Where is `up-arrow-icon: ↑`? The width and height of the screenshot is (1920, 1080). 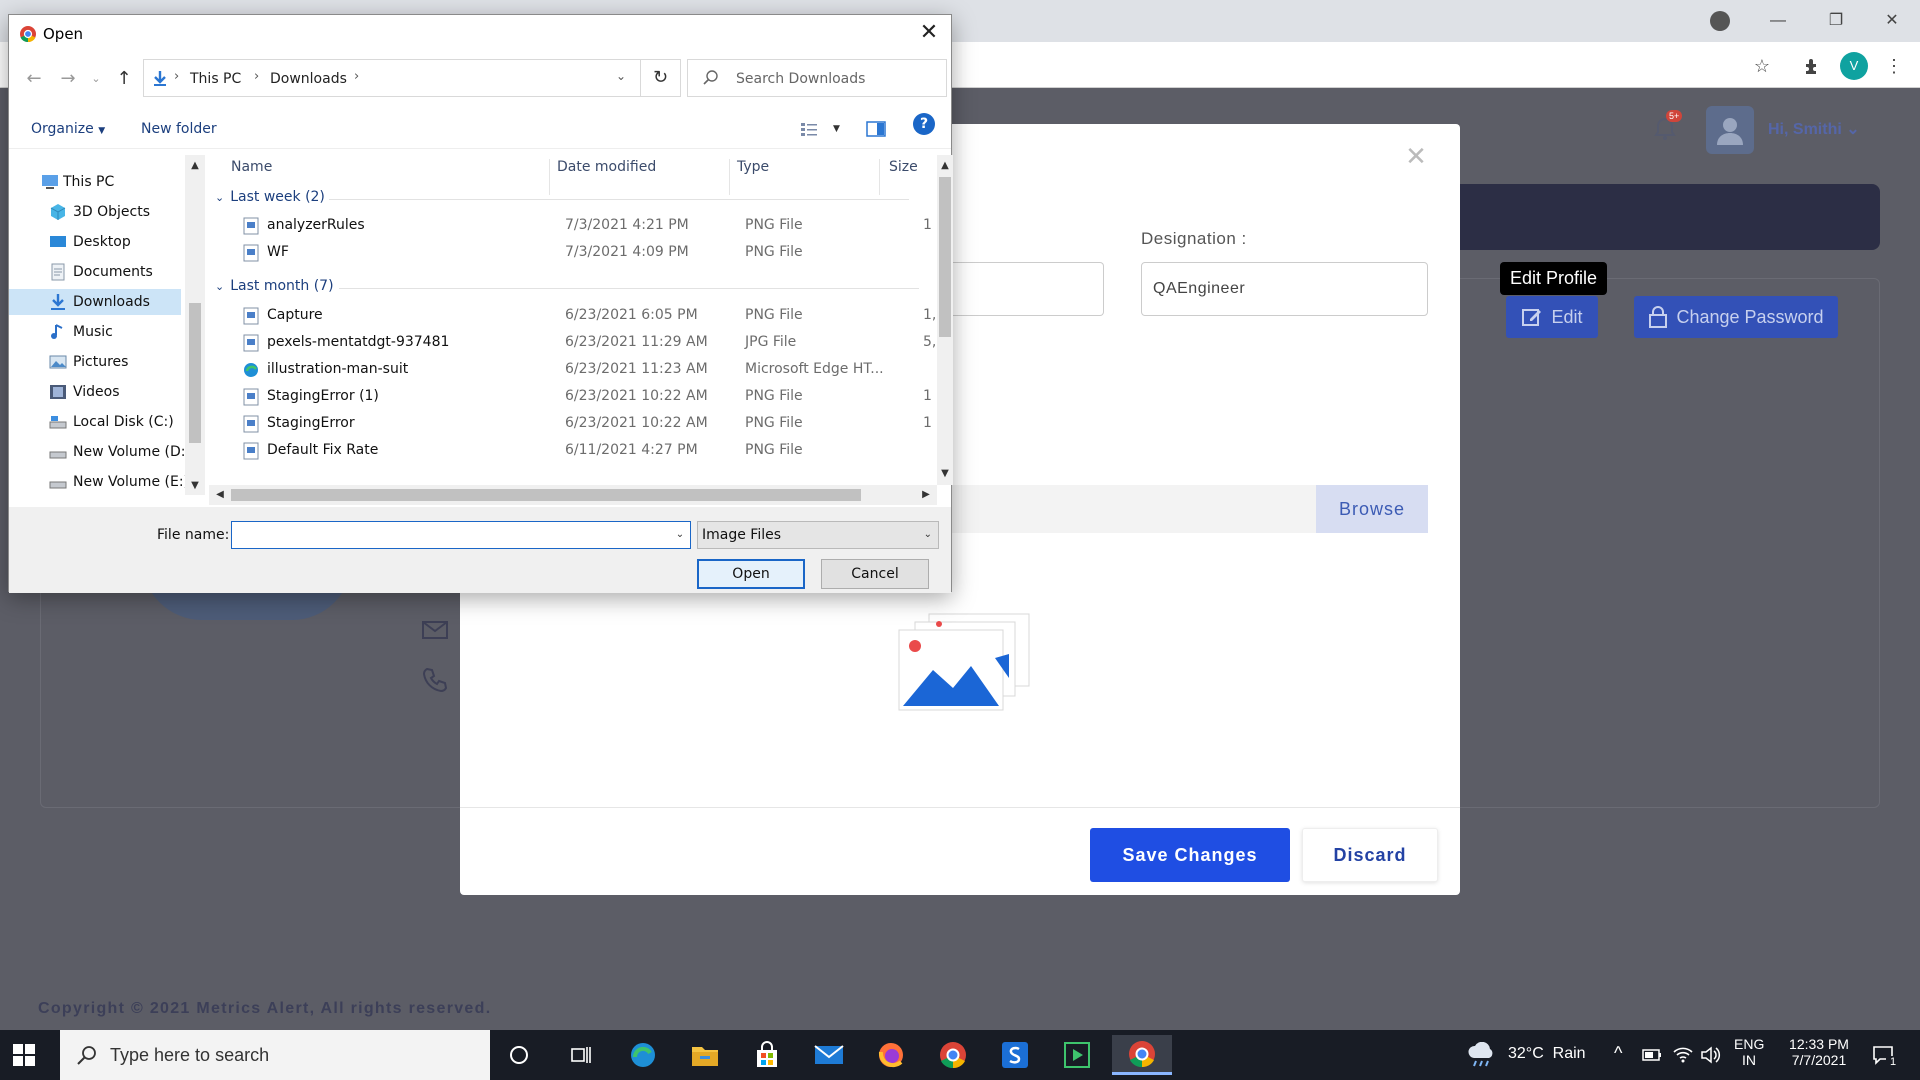
up-arrow-icon: ↑ is located at coordinates (124, 79).